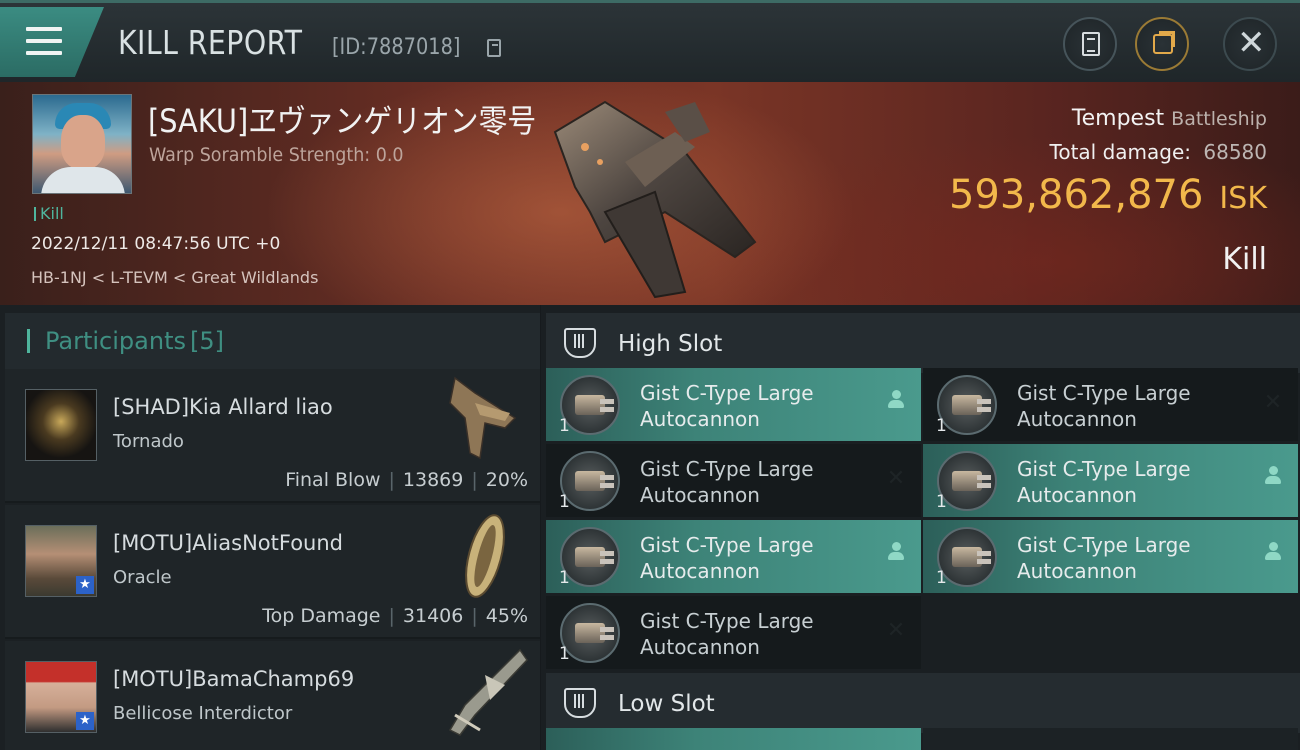 The height and width of the screenshot is (750, 1300). I want to click on participant-percent: 45%, so click(506, 616).